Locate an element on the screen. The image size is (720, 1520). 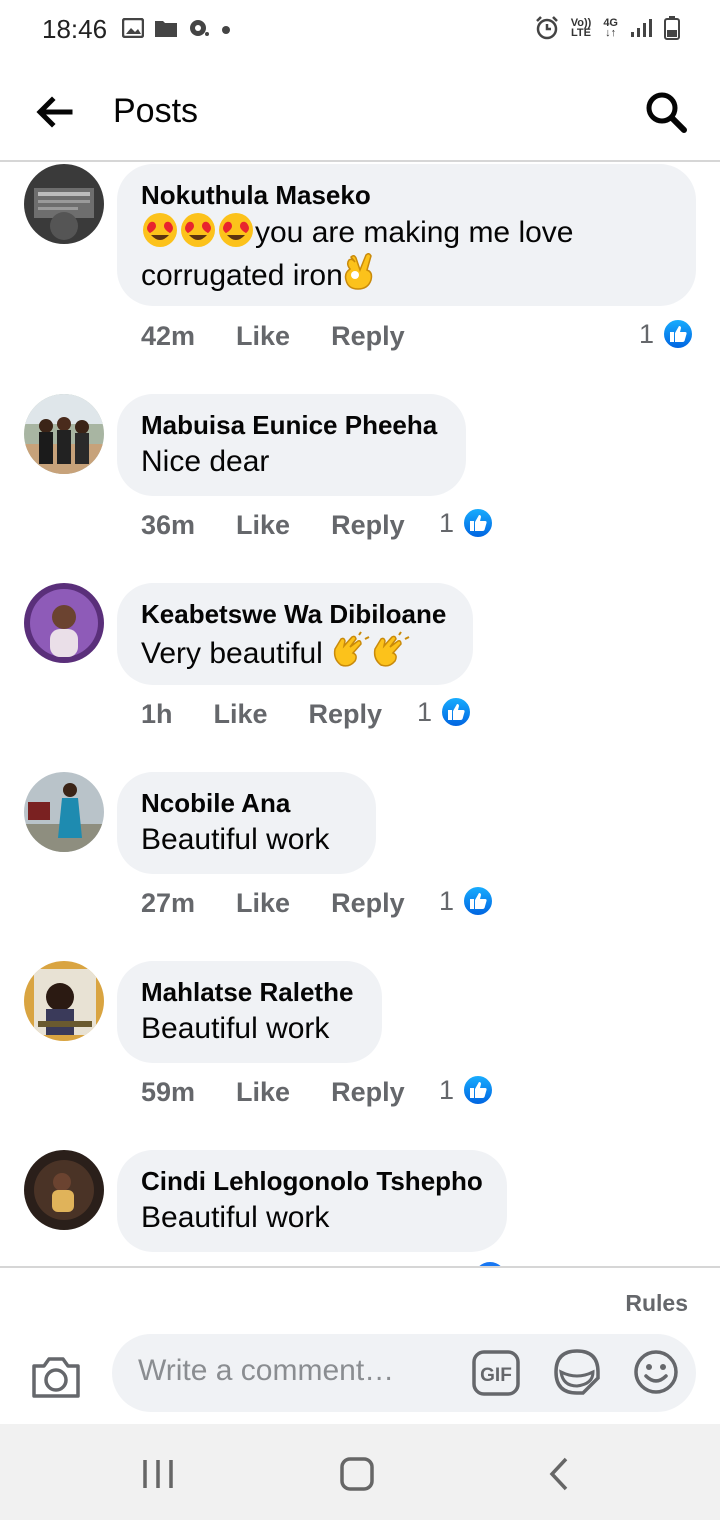
emoji-button is located at coordinates (656, 1372).